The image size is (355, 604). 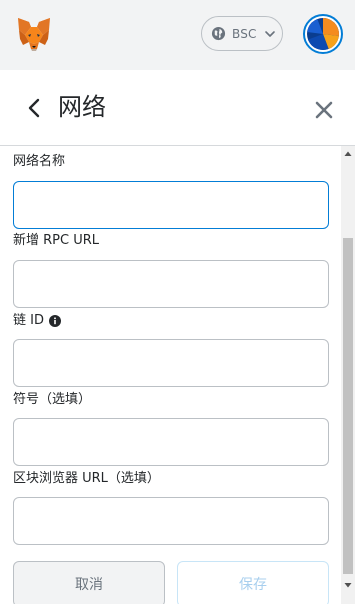 I want to click on globe-icon, so click(x=218, y=33).